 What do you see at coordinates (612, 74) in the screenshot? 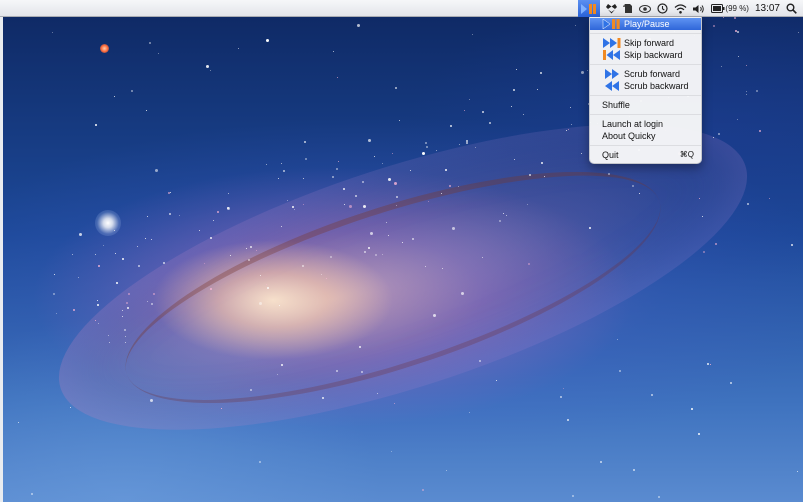
I see `scrub-forward-icon` at bounding box center [612, 74].